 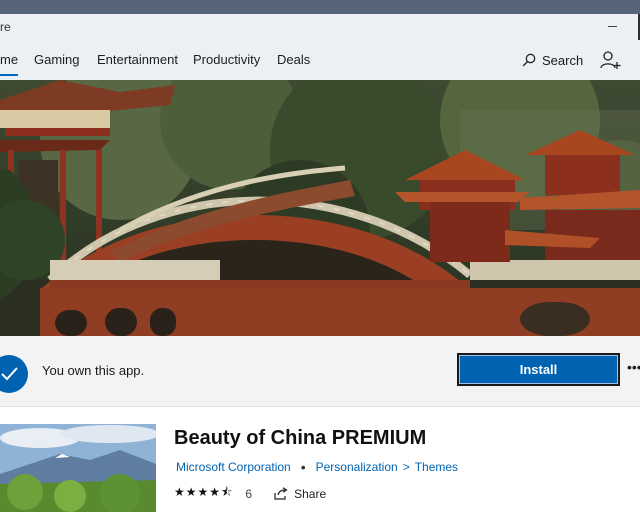 What do you see at coordinates (226, 59) in the screenshot?
I see `tab-productivity: Productivity` at bounding box center [226, 59].